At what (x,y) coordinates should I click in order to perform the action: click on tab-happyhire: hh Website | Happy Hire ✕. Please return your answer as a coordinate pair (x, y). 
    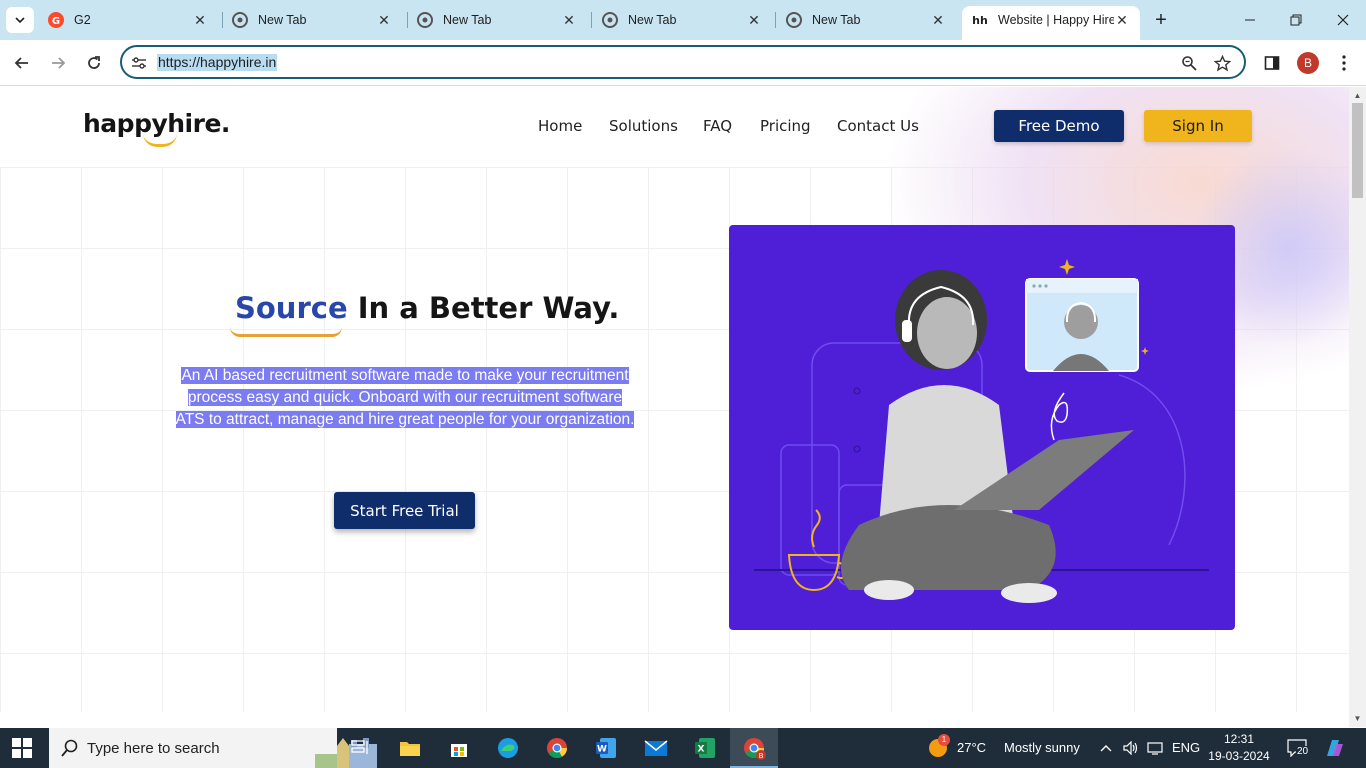
    Looking at the image, I should click on (1051, 23).